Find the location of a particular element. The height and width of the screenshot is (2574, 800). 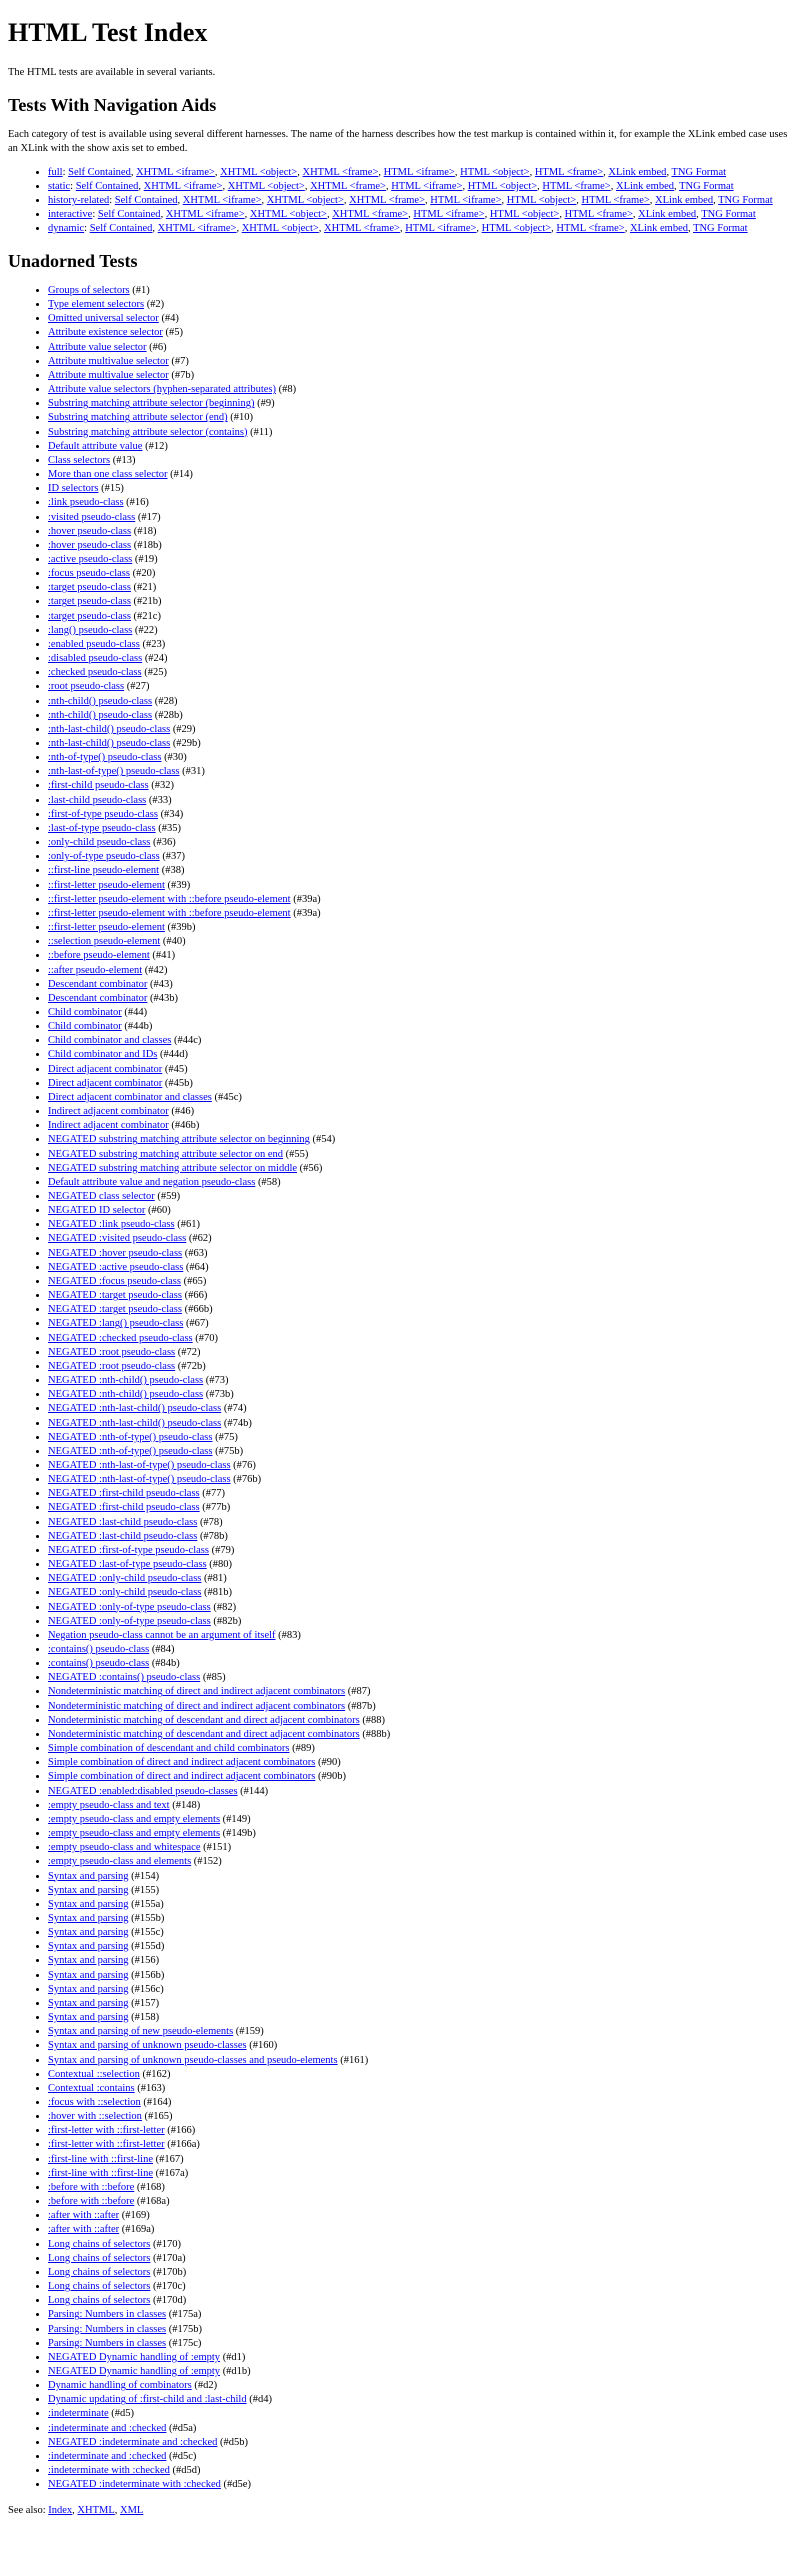

test-link: :last-child pseudo-class is located at coordinates (97, 800).